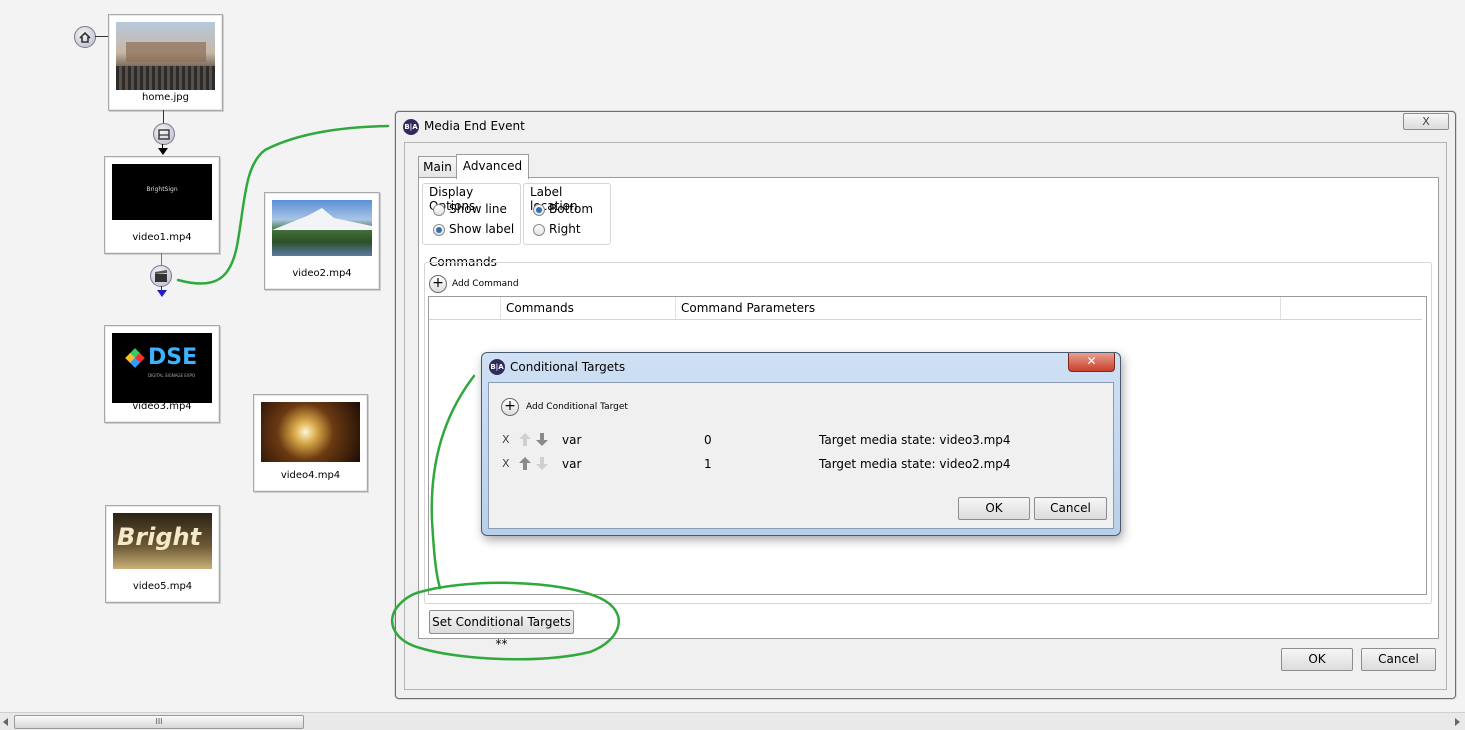 This screenshot has width=1465, height=730. What do you see at coordinates (577, 407) in the screenshot?
I see `add-conditional-target-button: Add Conditional Target` at bounding box center [577, 407].